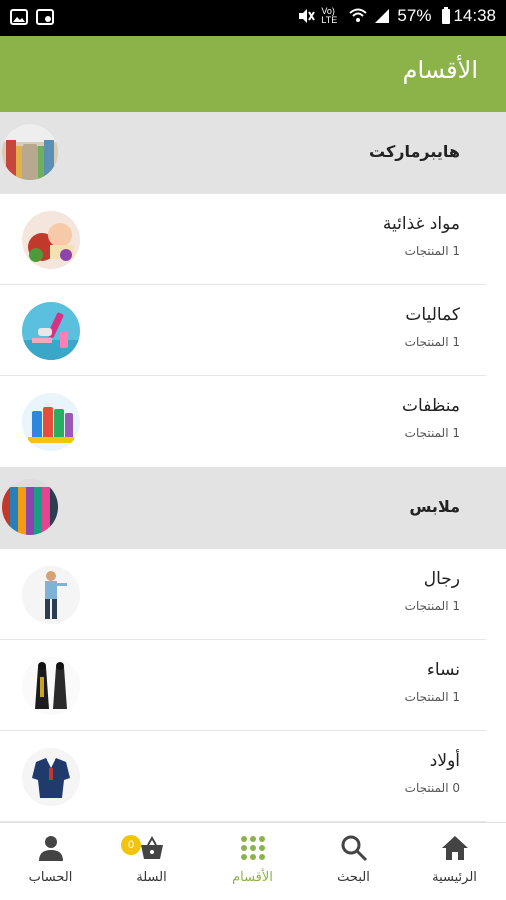 The height and width of the screenshot is (900, 506). I want to click on nav-search: البحث, so click(353, 861).